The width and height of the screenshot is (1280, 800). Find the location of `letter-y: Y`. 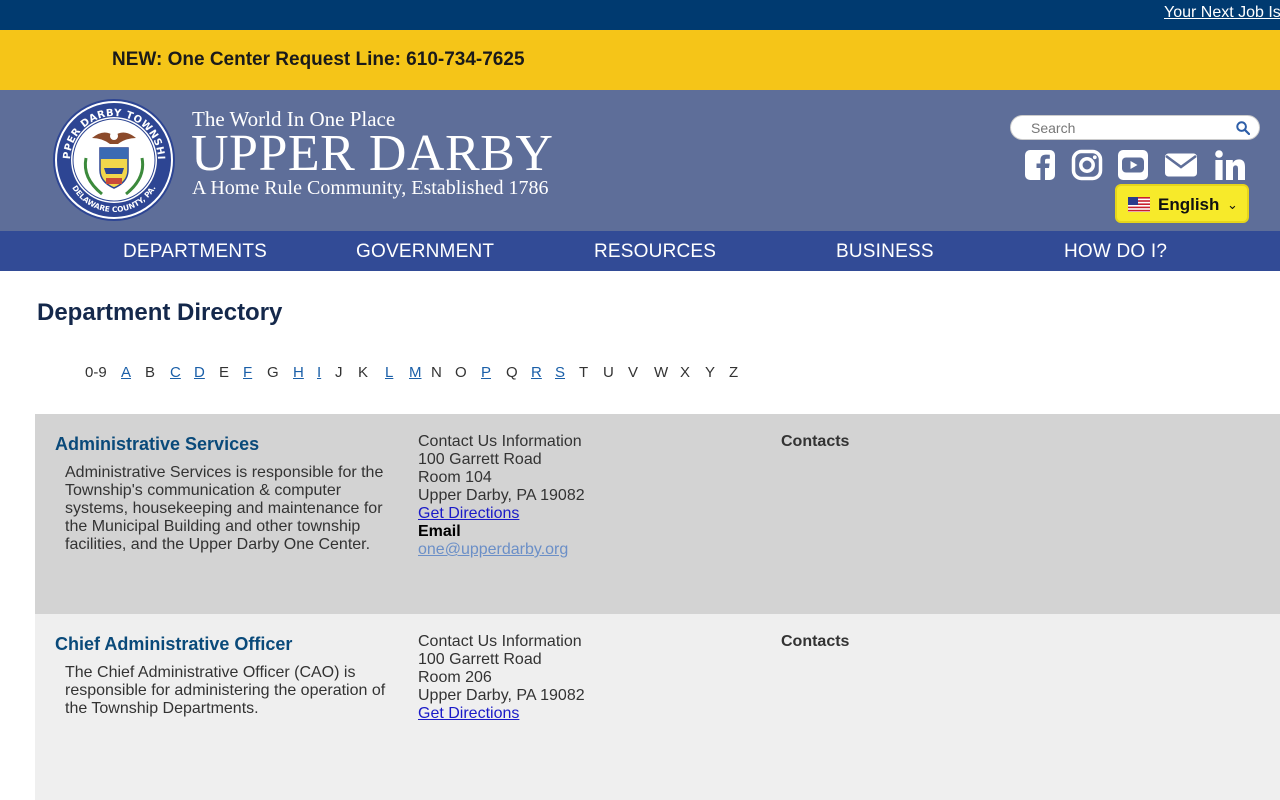

letter-y: Y is located at coordinates (710, 372).